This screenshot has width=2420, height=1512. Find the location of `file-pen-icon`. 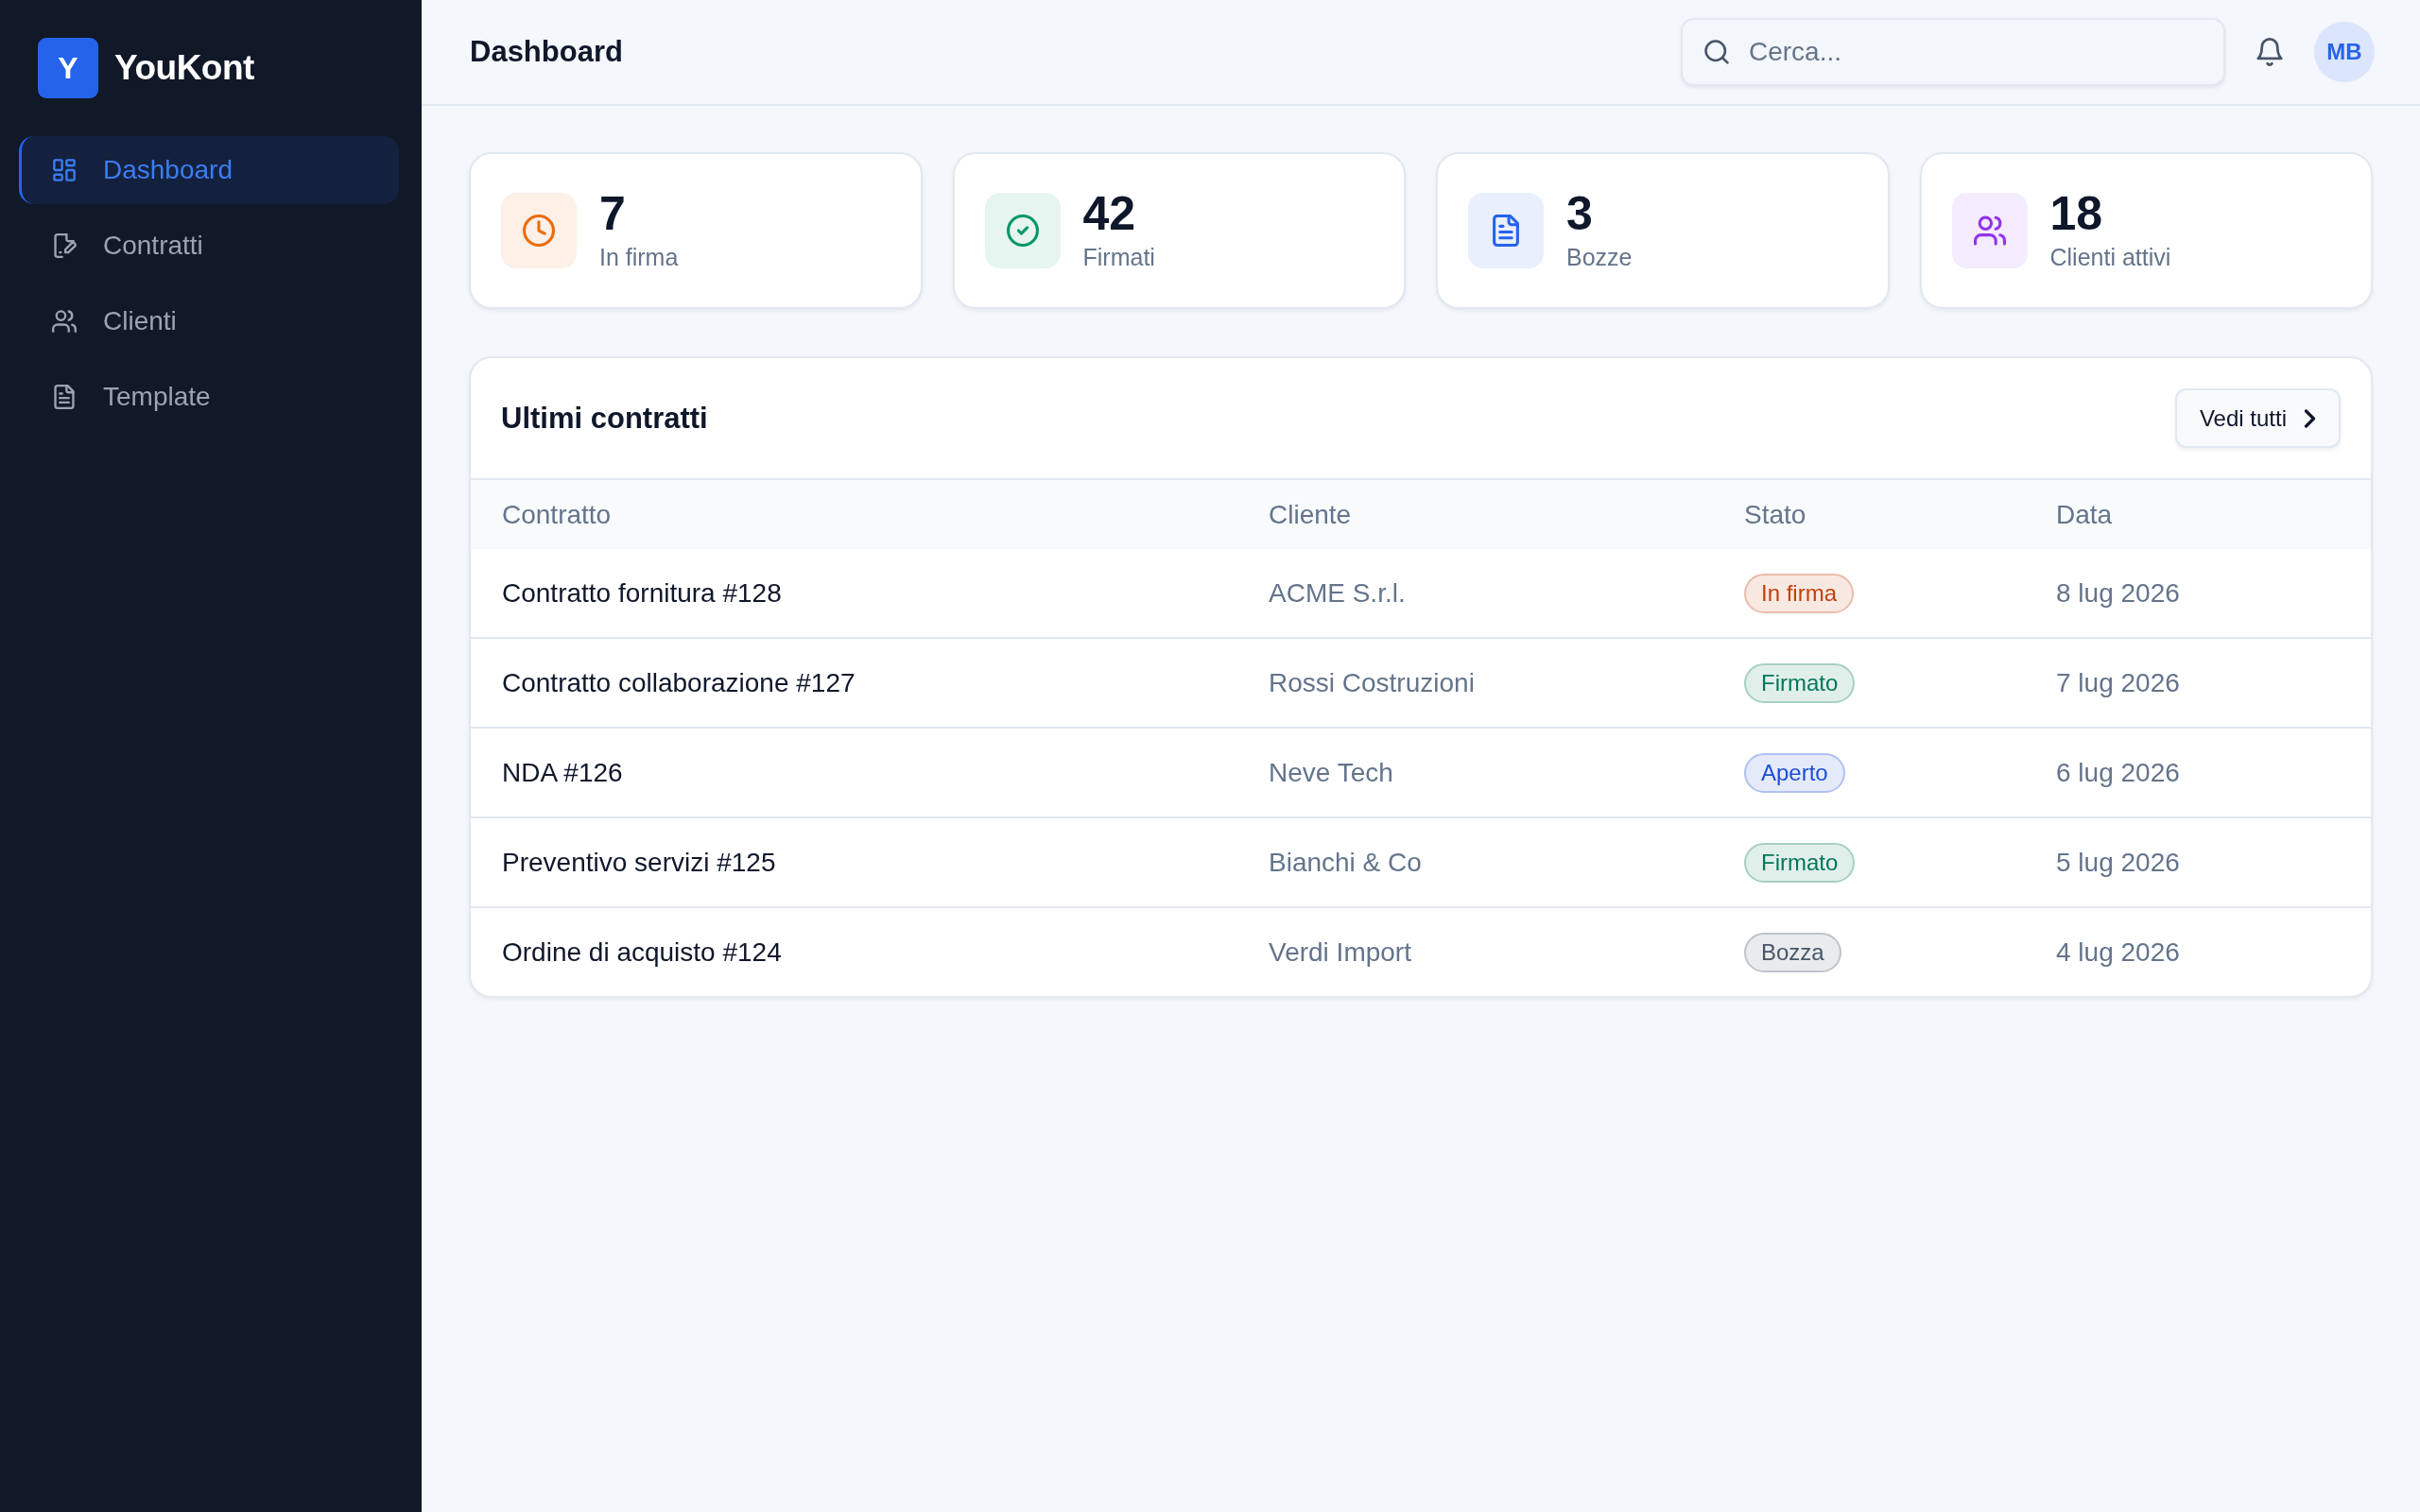

file-pen-icon is located at coordinates (64, 245).